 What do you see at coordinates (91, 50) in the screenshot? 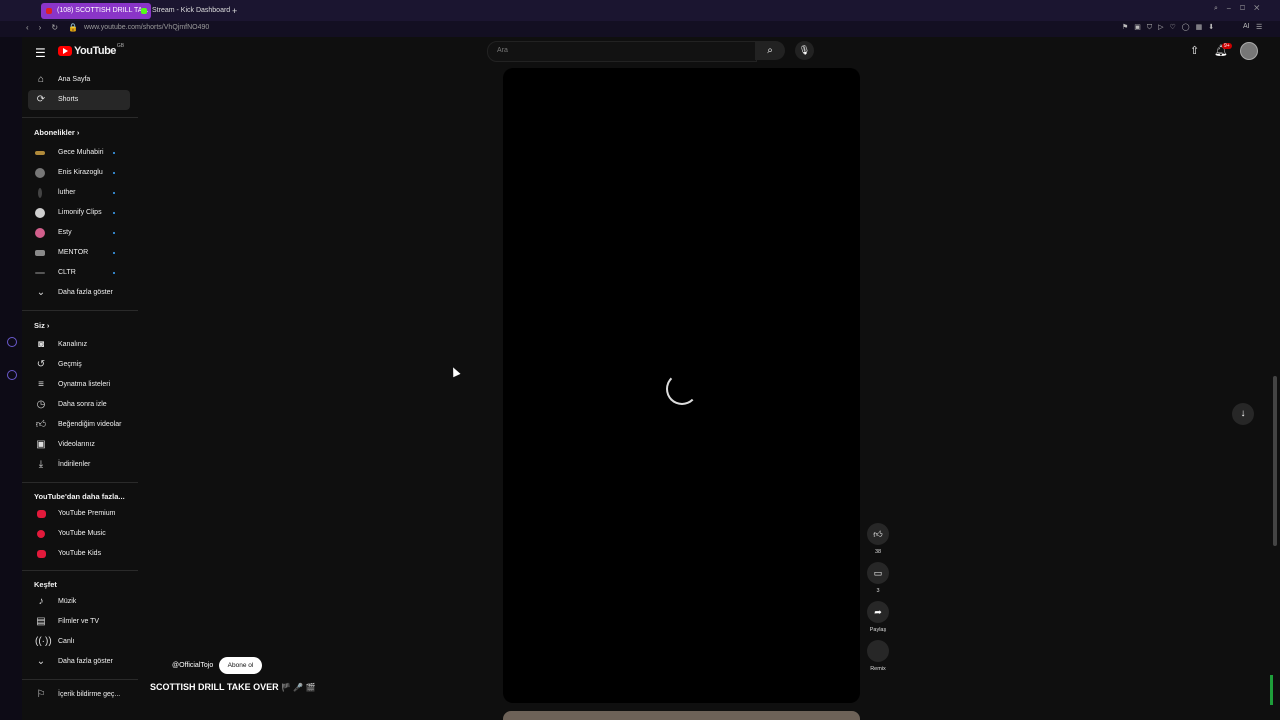
I see `youtube-logo: YouTube GB` at bounding box center [91, 50].